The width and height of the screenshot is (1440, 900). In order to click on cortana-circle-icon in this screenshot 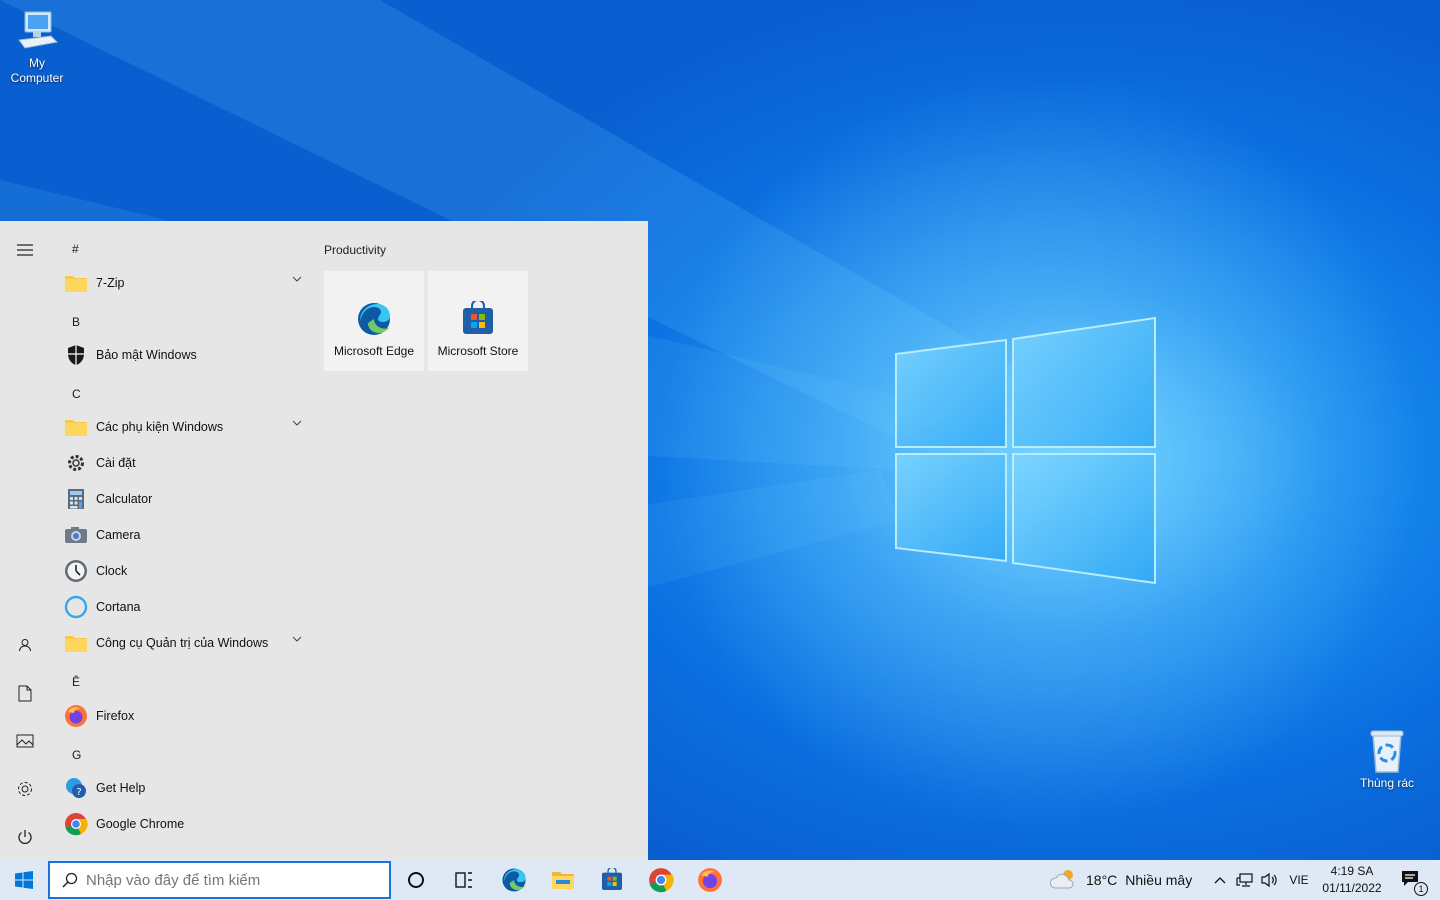, I will do `click(416, 880)`.